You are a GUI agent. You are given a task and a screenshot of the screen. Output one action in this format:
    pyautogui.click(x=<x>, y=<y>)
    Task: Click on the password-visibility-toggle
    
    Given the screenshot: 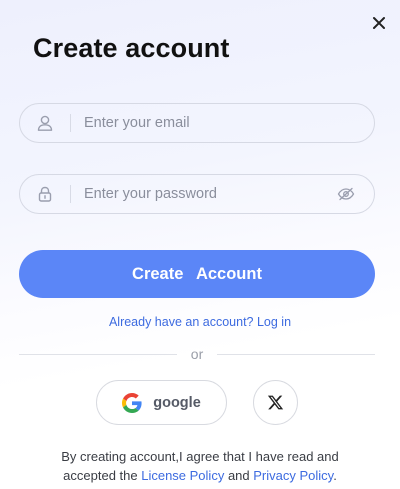 What is the action you would take?
    pyautogui.click(x=346, y=194)
    